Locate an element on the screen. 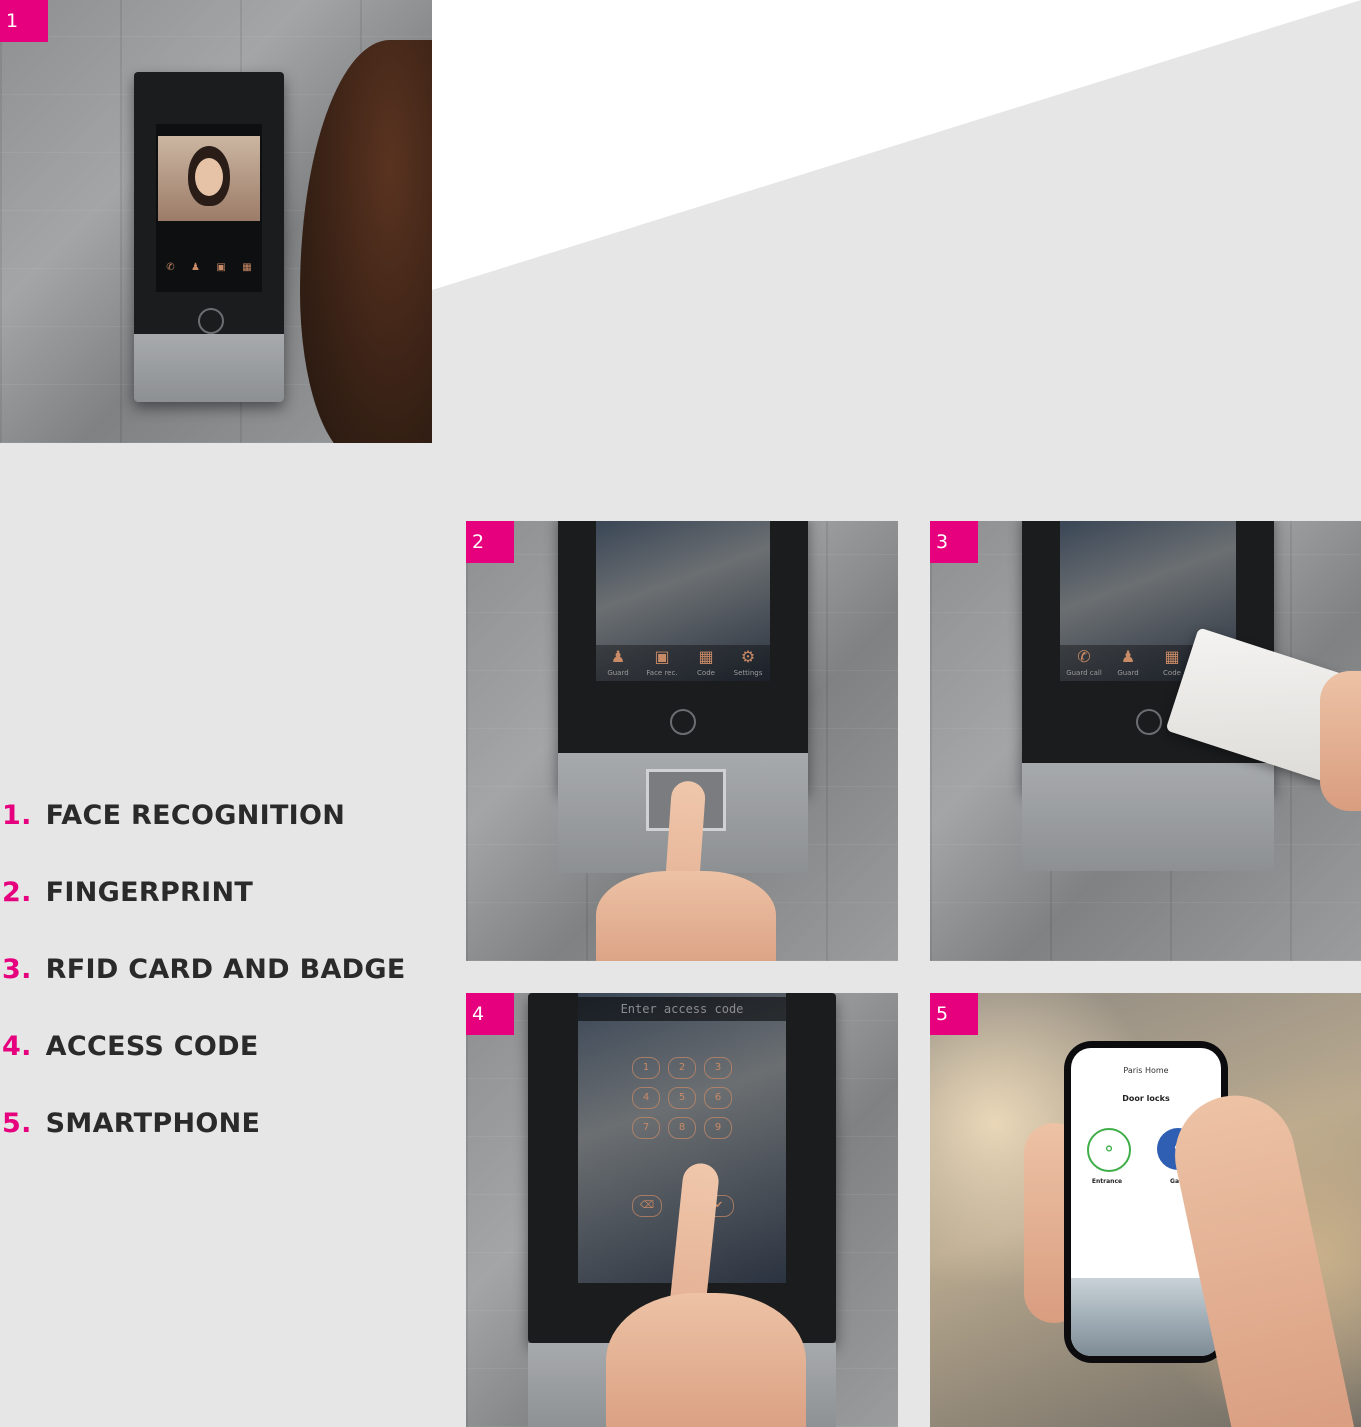 The width and height of the screenshot is (1361, 1427). keypad-key: 8 is located at coordinates (682, 1128).